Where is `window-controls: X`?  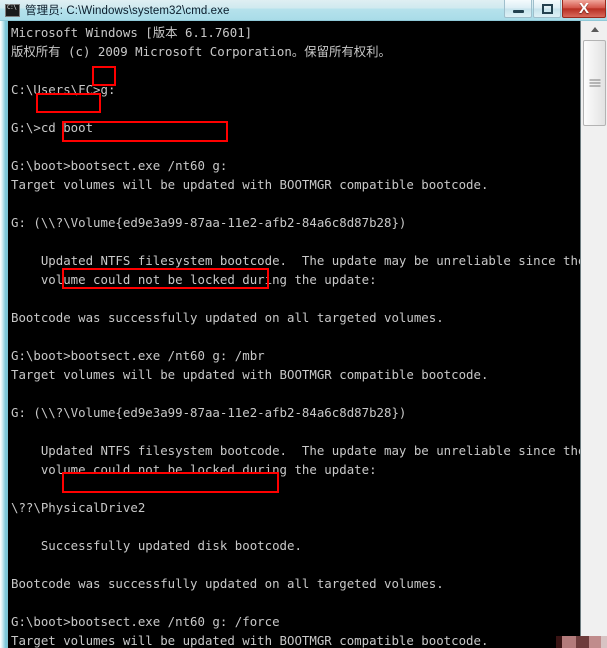 window-controls: X is located at coordinates (554, 9).